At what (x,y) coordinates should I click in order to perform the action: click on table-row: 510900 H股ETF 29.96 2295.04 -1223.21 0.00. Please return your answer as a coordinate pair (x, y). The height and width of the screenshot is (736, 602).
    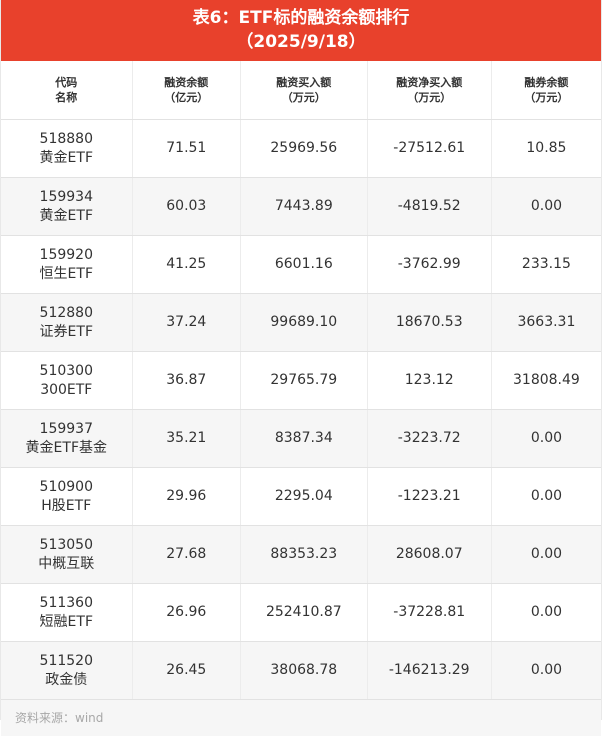
    Looking at the image, I should click on (301, 496).